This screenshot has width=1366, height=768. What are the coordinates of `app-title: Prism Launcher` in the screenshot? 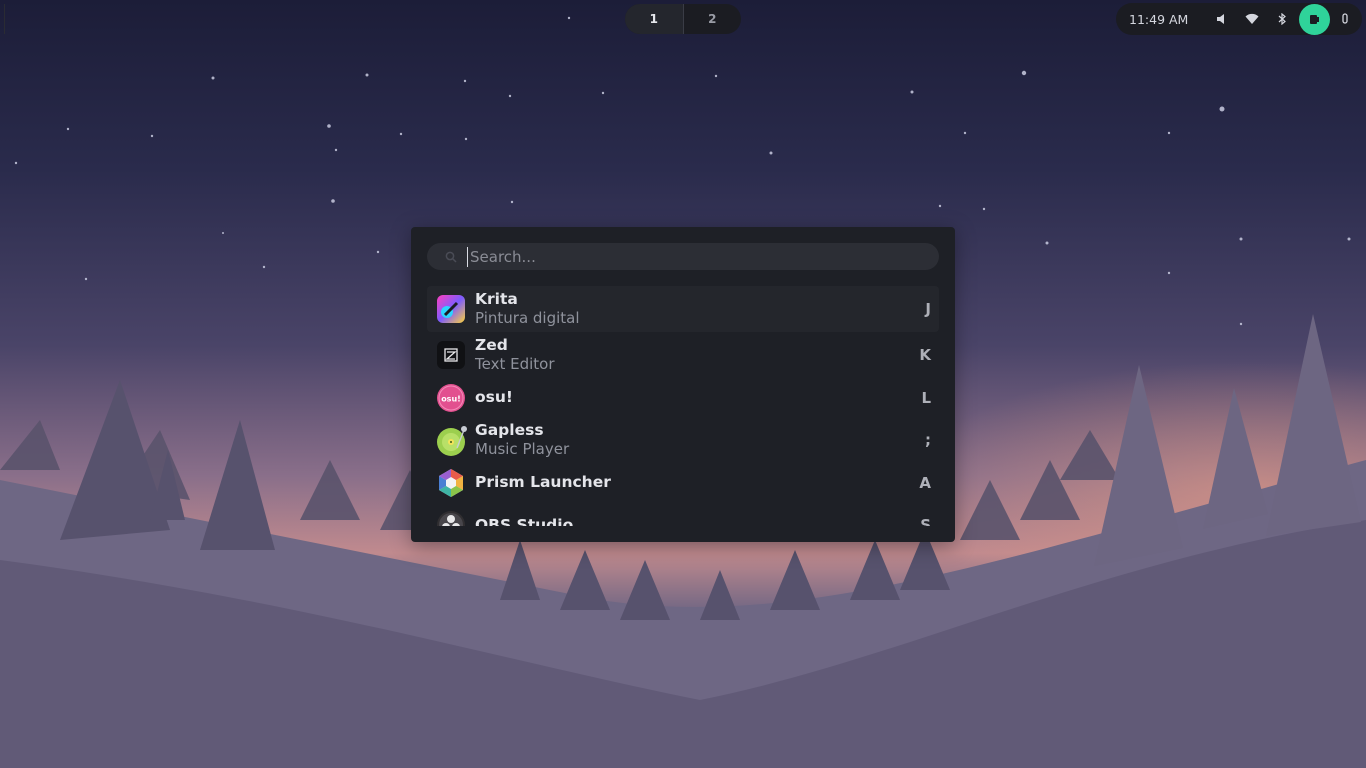 It's located at (543, 482).